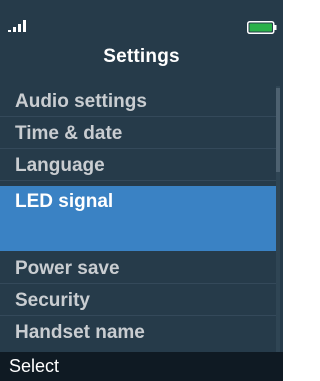  Describe the element at coordinates (278, 219) in the screenshot. I see `menu-scrollbar` at that location.